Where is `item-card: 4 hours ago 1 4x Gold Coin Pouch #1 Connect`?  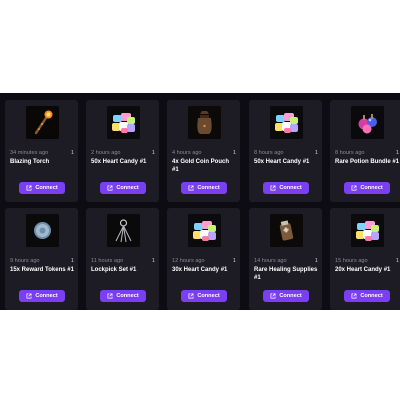
item-card: 4 hours ago 1 4x Gold Coin Pouch #1 Connect is located at coordinates (203, 151).